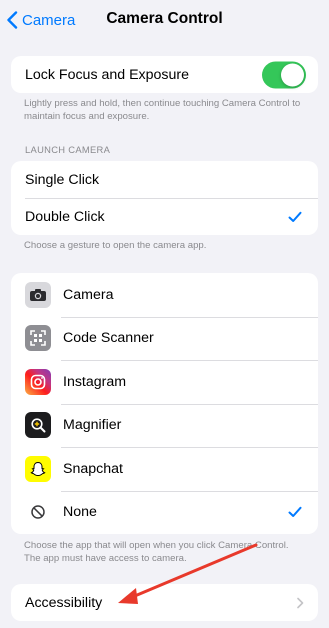 The width and height of the screenshot is (329, 628). I want to click on app-option-instagram: Instagram, so click(164, 382).